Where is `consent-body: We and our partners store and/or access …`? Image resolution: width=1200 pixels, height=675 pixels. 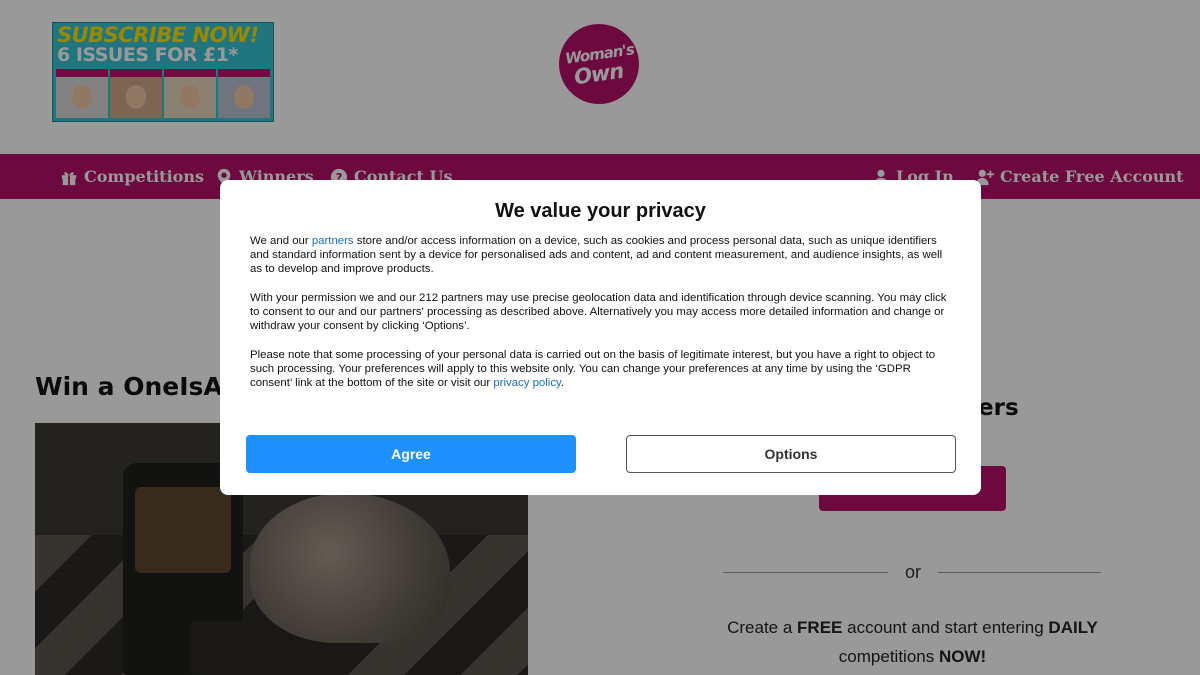 consent-body: We and our partners store and/or access … is located at coordinates (602, 319).